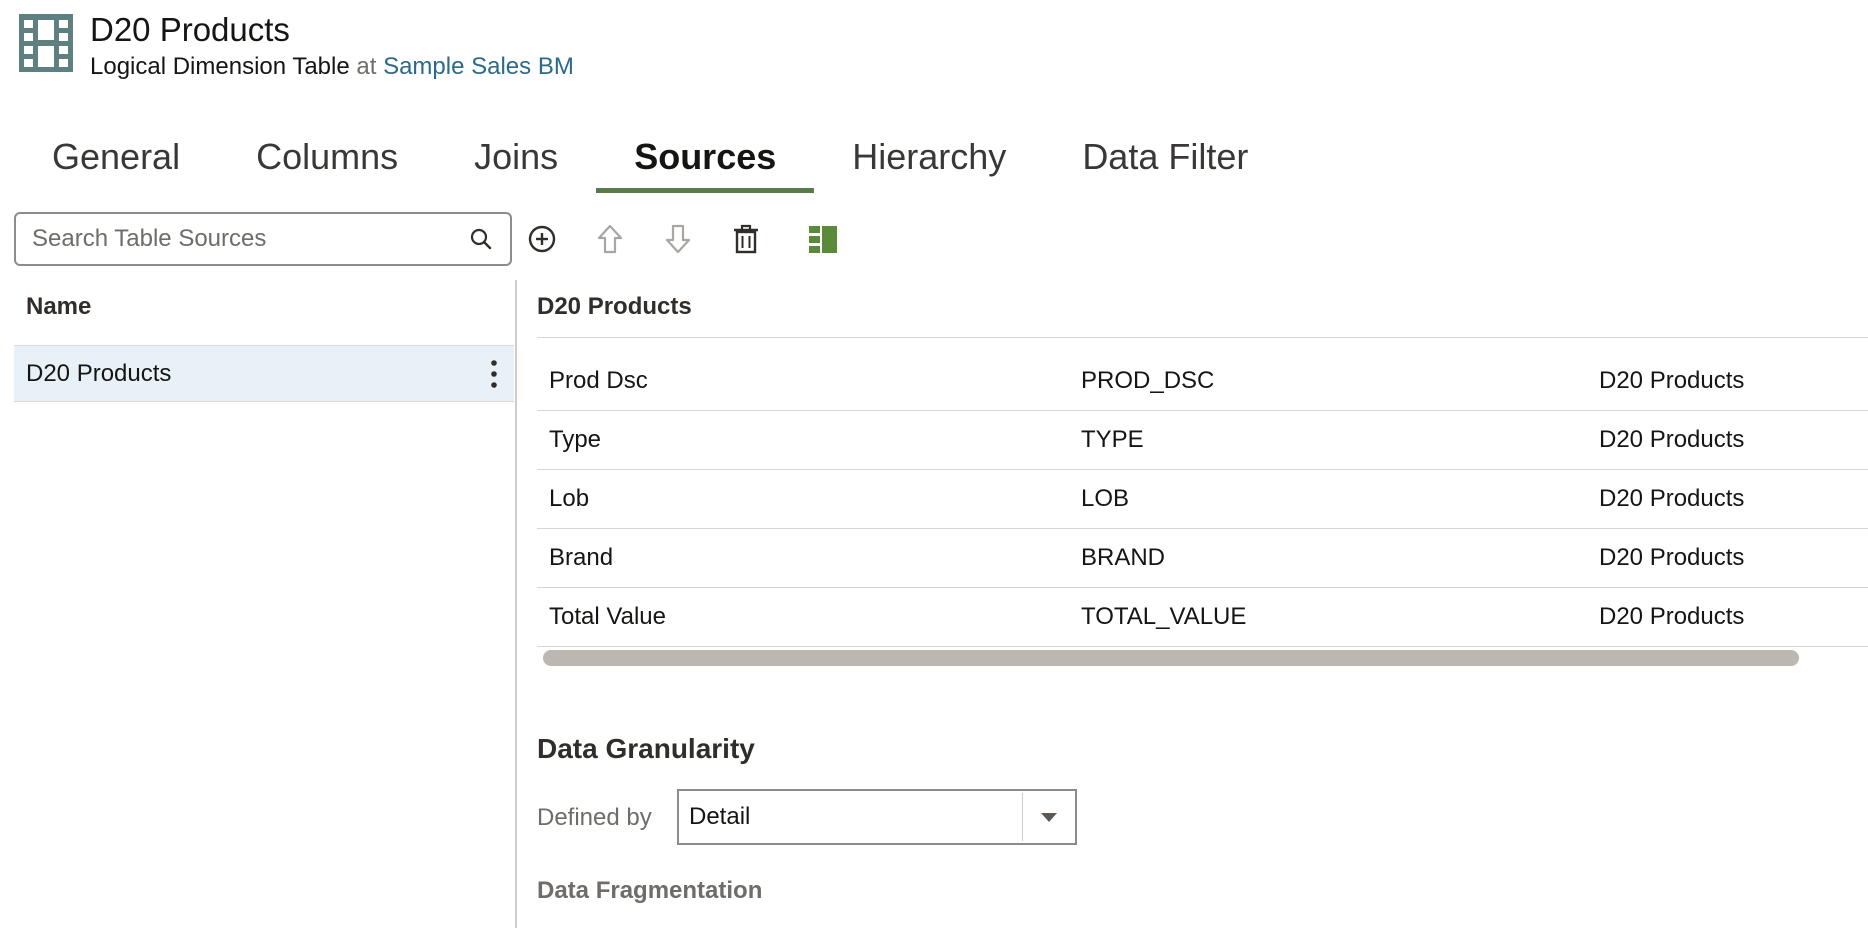  Describe the element at coordinates (678, 239) in the screenshot. I see `move-down-icon` at that location.